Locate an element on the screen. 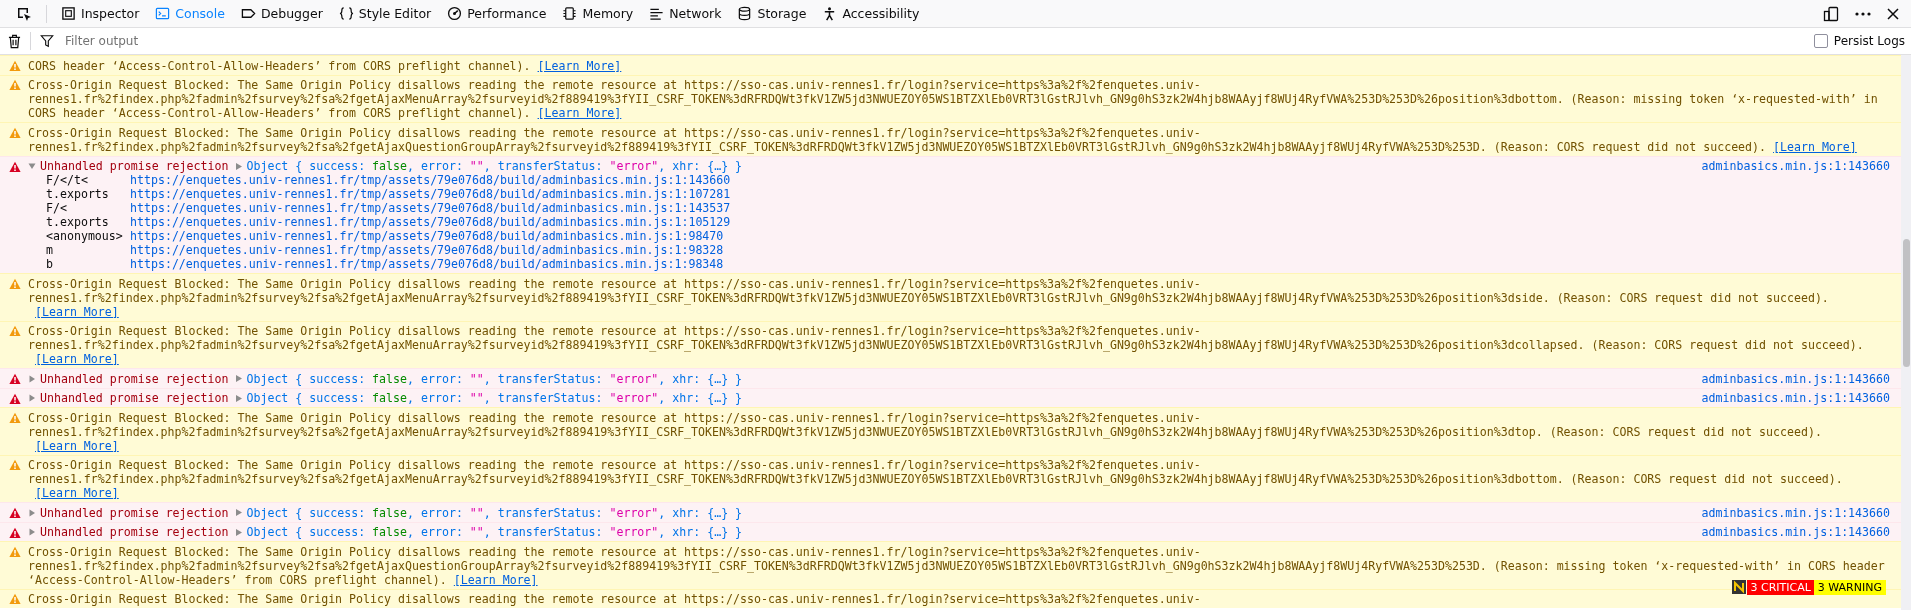  warning-message: CORS header ‘Access-Control-Allow-Headers’ from CORS preflight channel). [Learn More] is located at coordinates (325, 65).